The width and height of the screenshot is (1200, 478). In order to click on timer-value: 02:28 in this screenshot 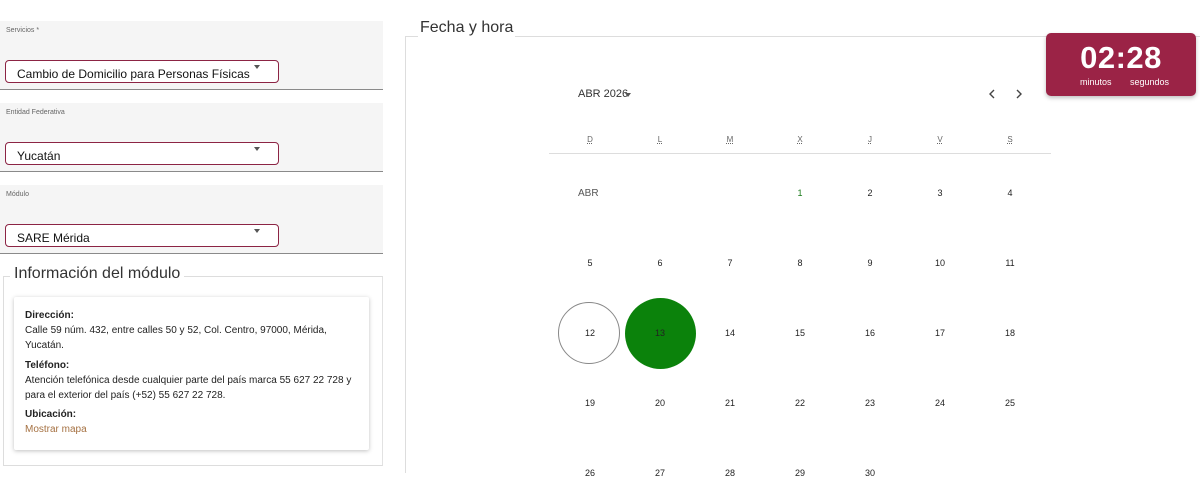, I will do `click(1121, 57)`.